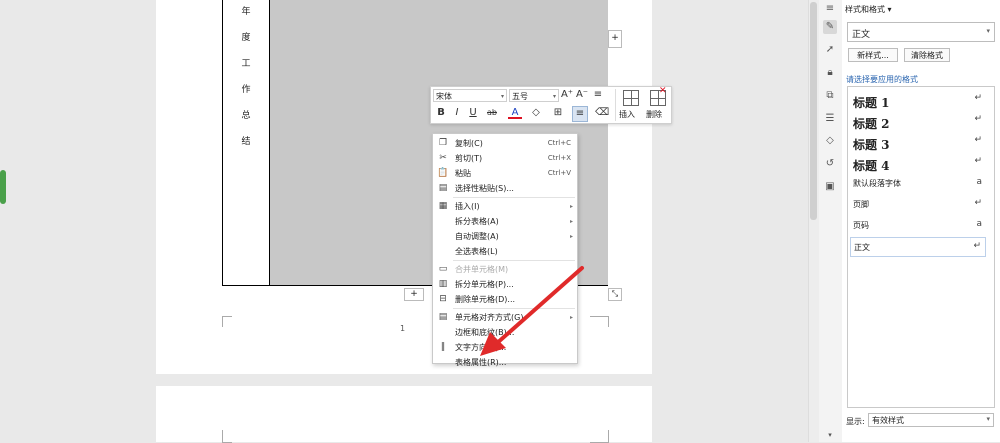 Image resolution: width=1000 pixels, height=443 pixels. I want to click on scroll-indicator, so click(3, 187).